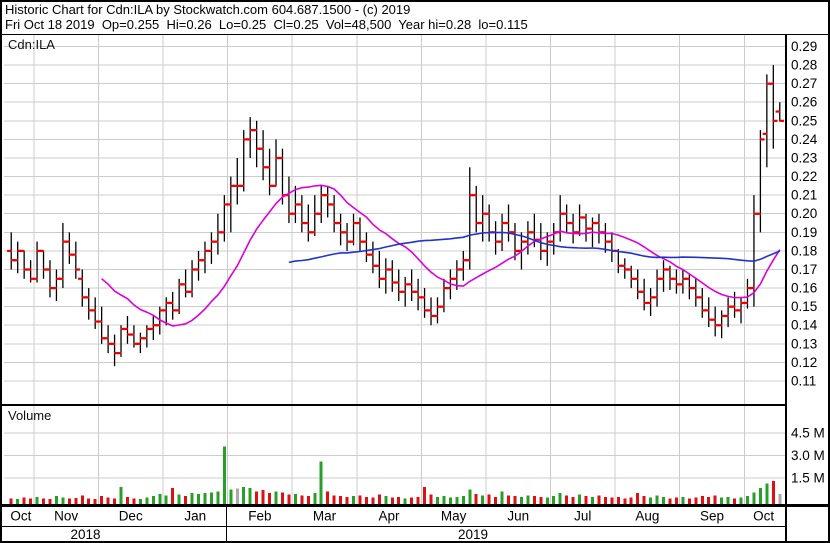 This screenshot has height=543, width=830. I want to click on price-tick-label: 0.20, so click(804, 213).